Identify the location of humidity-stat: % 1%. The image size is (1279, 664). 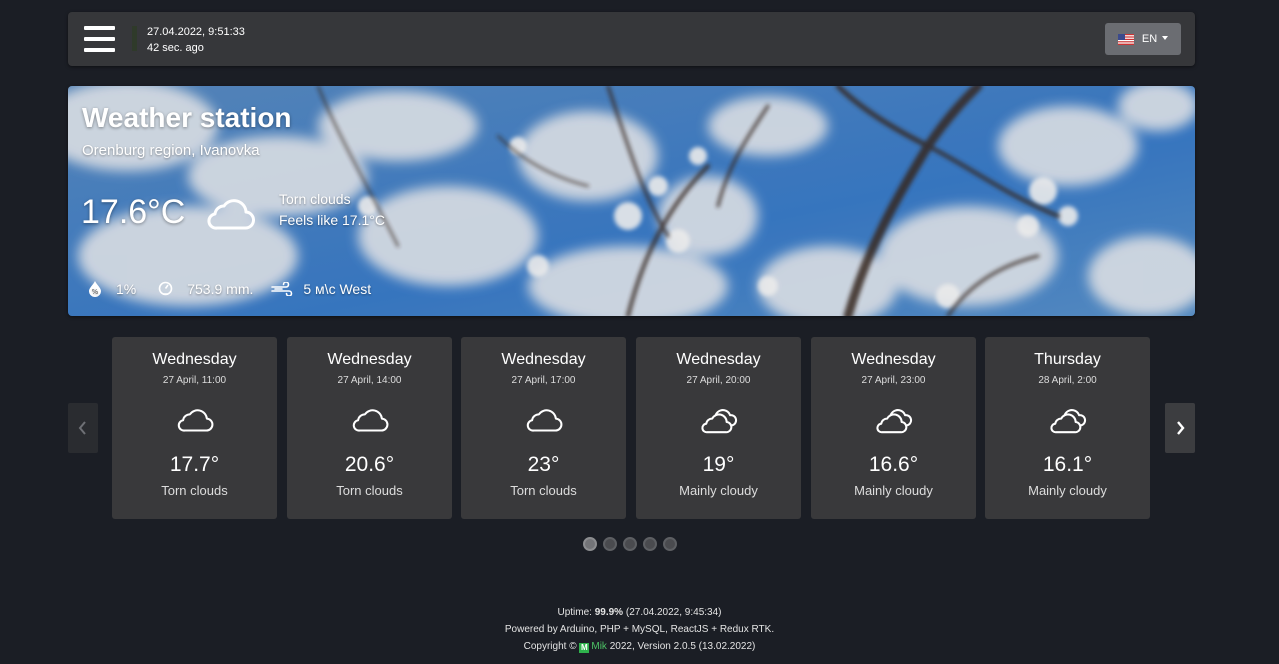
(112, 288).